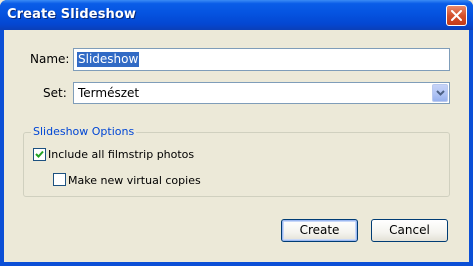  Describe the element at coordinates (236, 15) in the screenshot. I see `title-bar: Create Slideshow` at that location.